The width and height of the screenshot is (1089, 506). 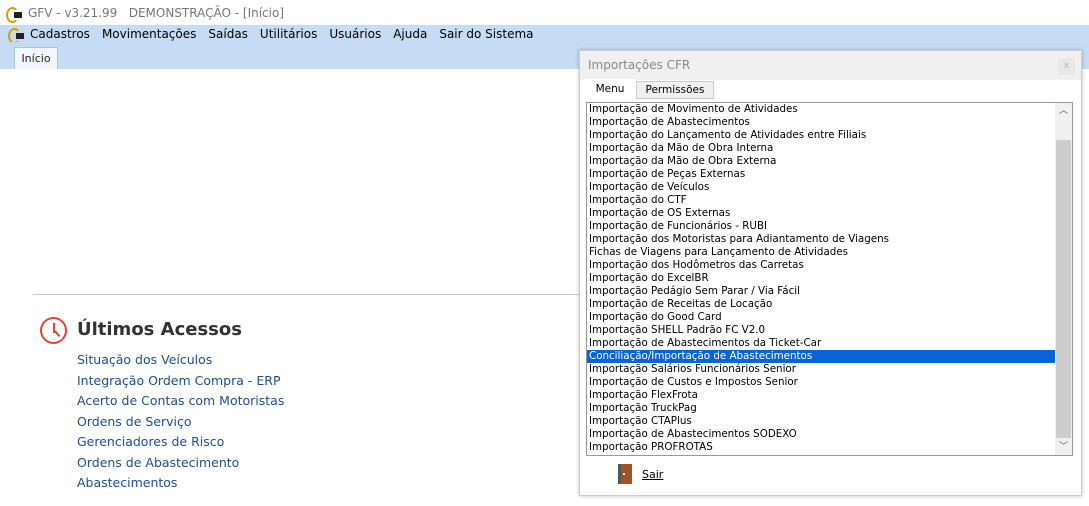 I want to click on chevron-up-icon: ︿, so click(x=1063, y=111).